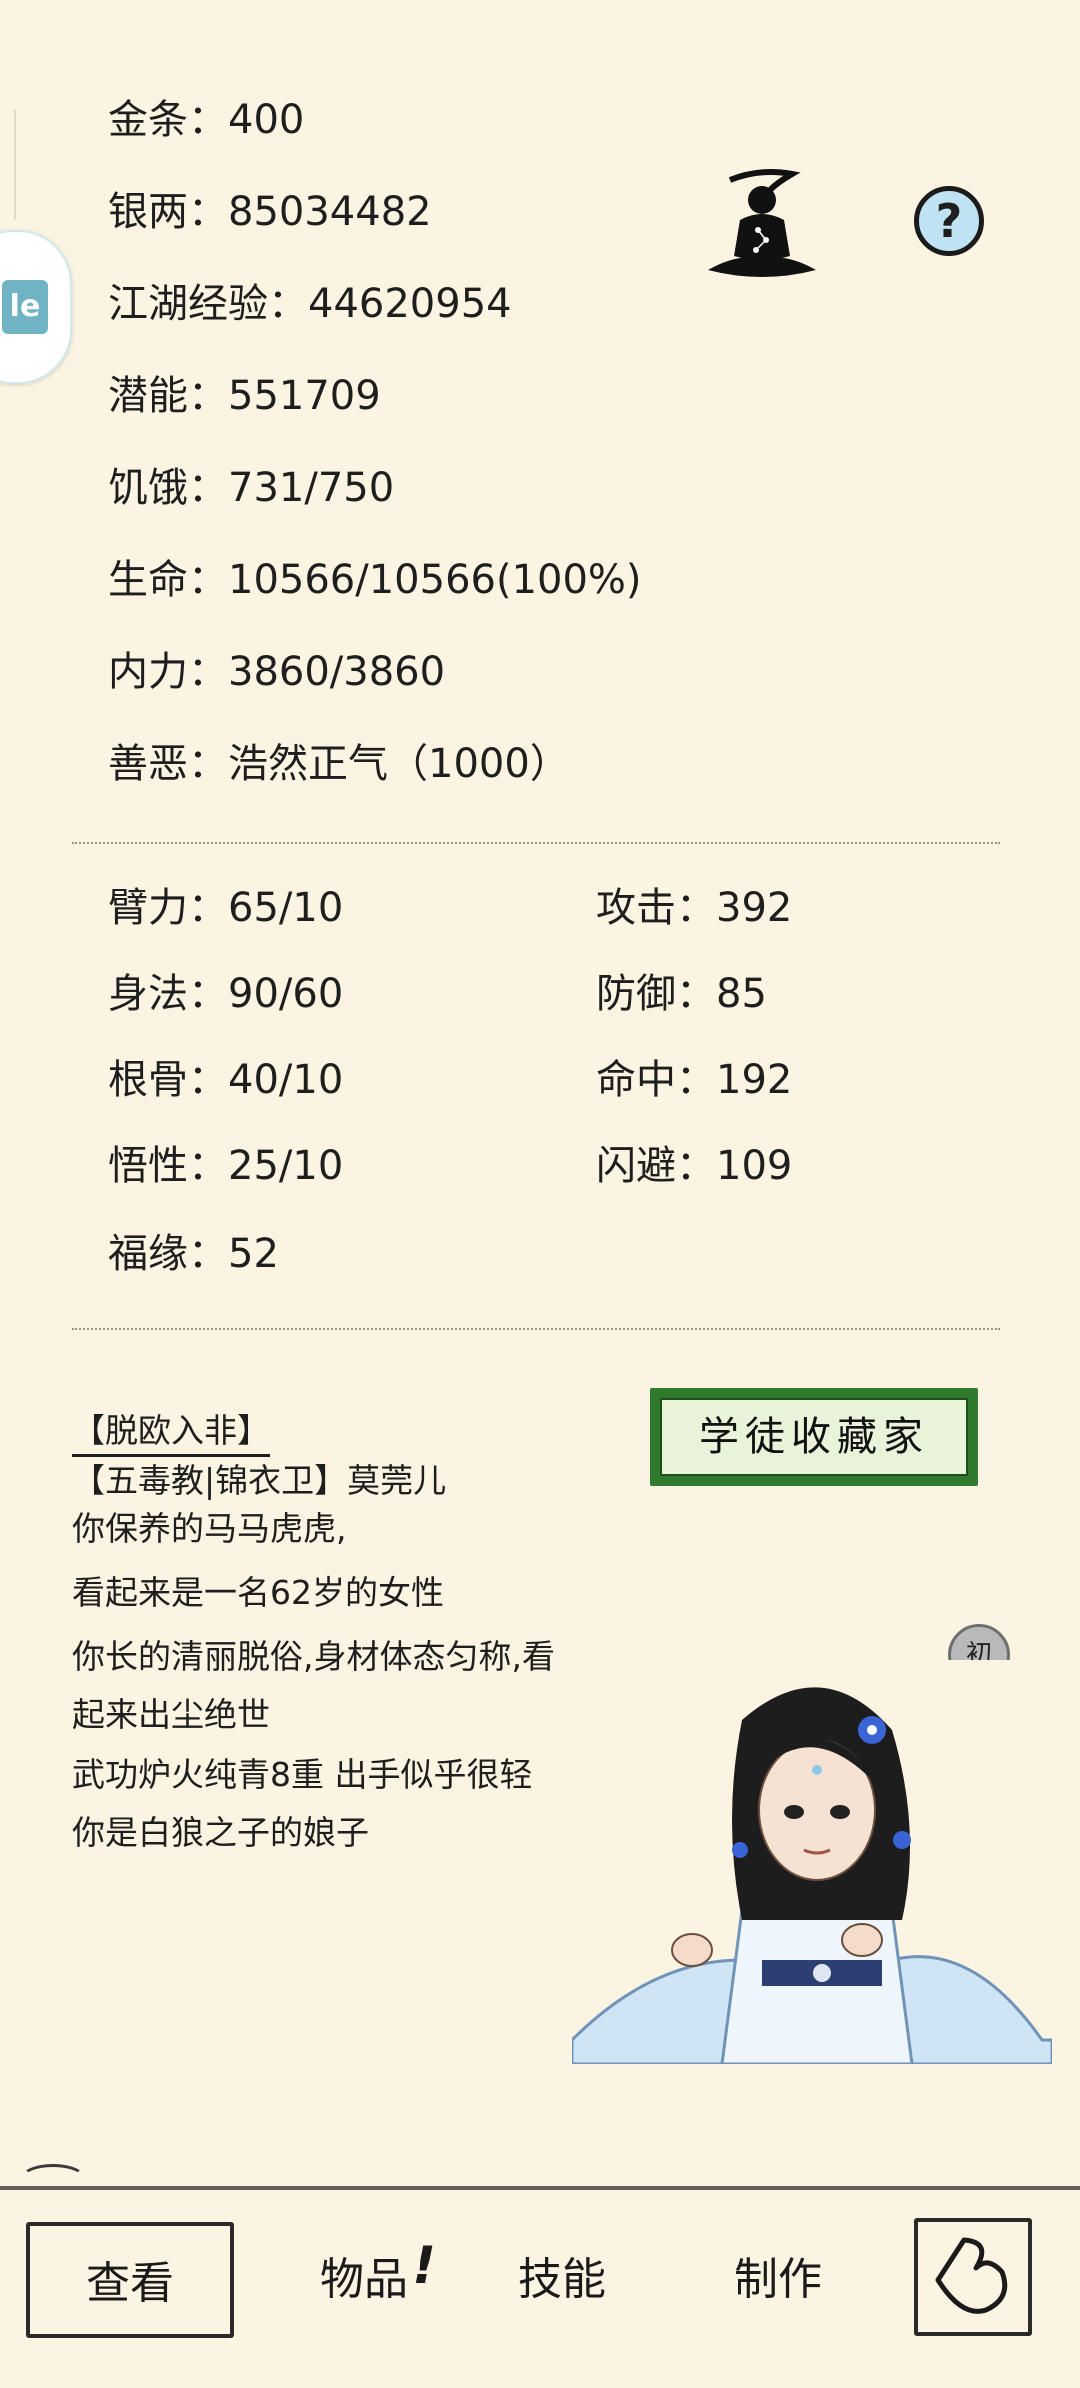 The height and width of the screenshot is (2388, 1080). Describe the element at coordinates (130, 2280) in the screenshot. I see `nav-tab-view: 查看` at that location.